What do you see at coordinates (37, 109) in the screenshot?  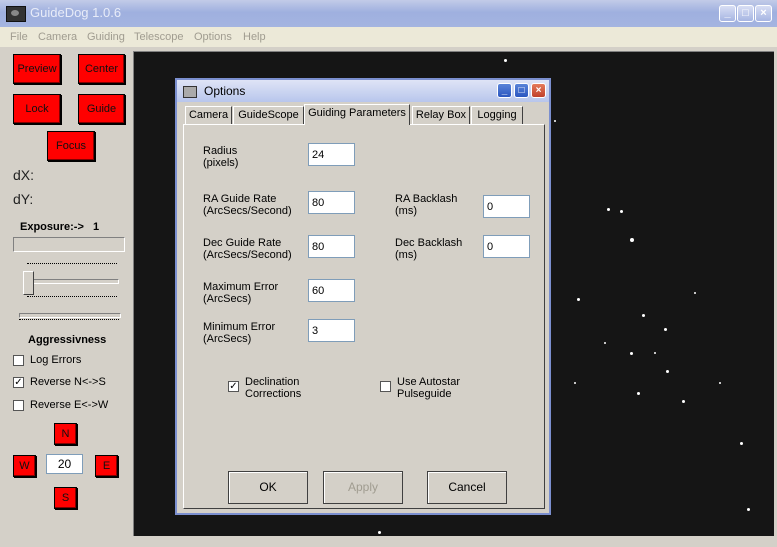 I see `lock-button: Lock` at bounding box center [37, 109].